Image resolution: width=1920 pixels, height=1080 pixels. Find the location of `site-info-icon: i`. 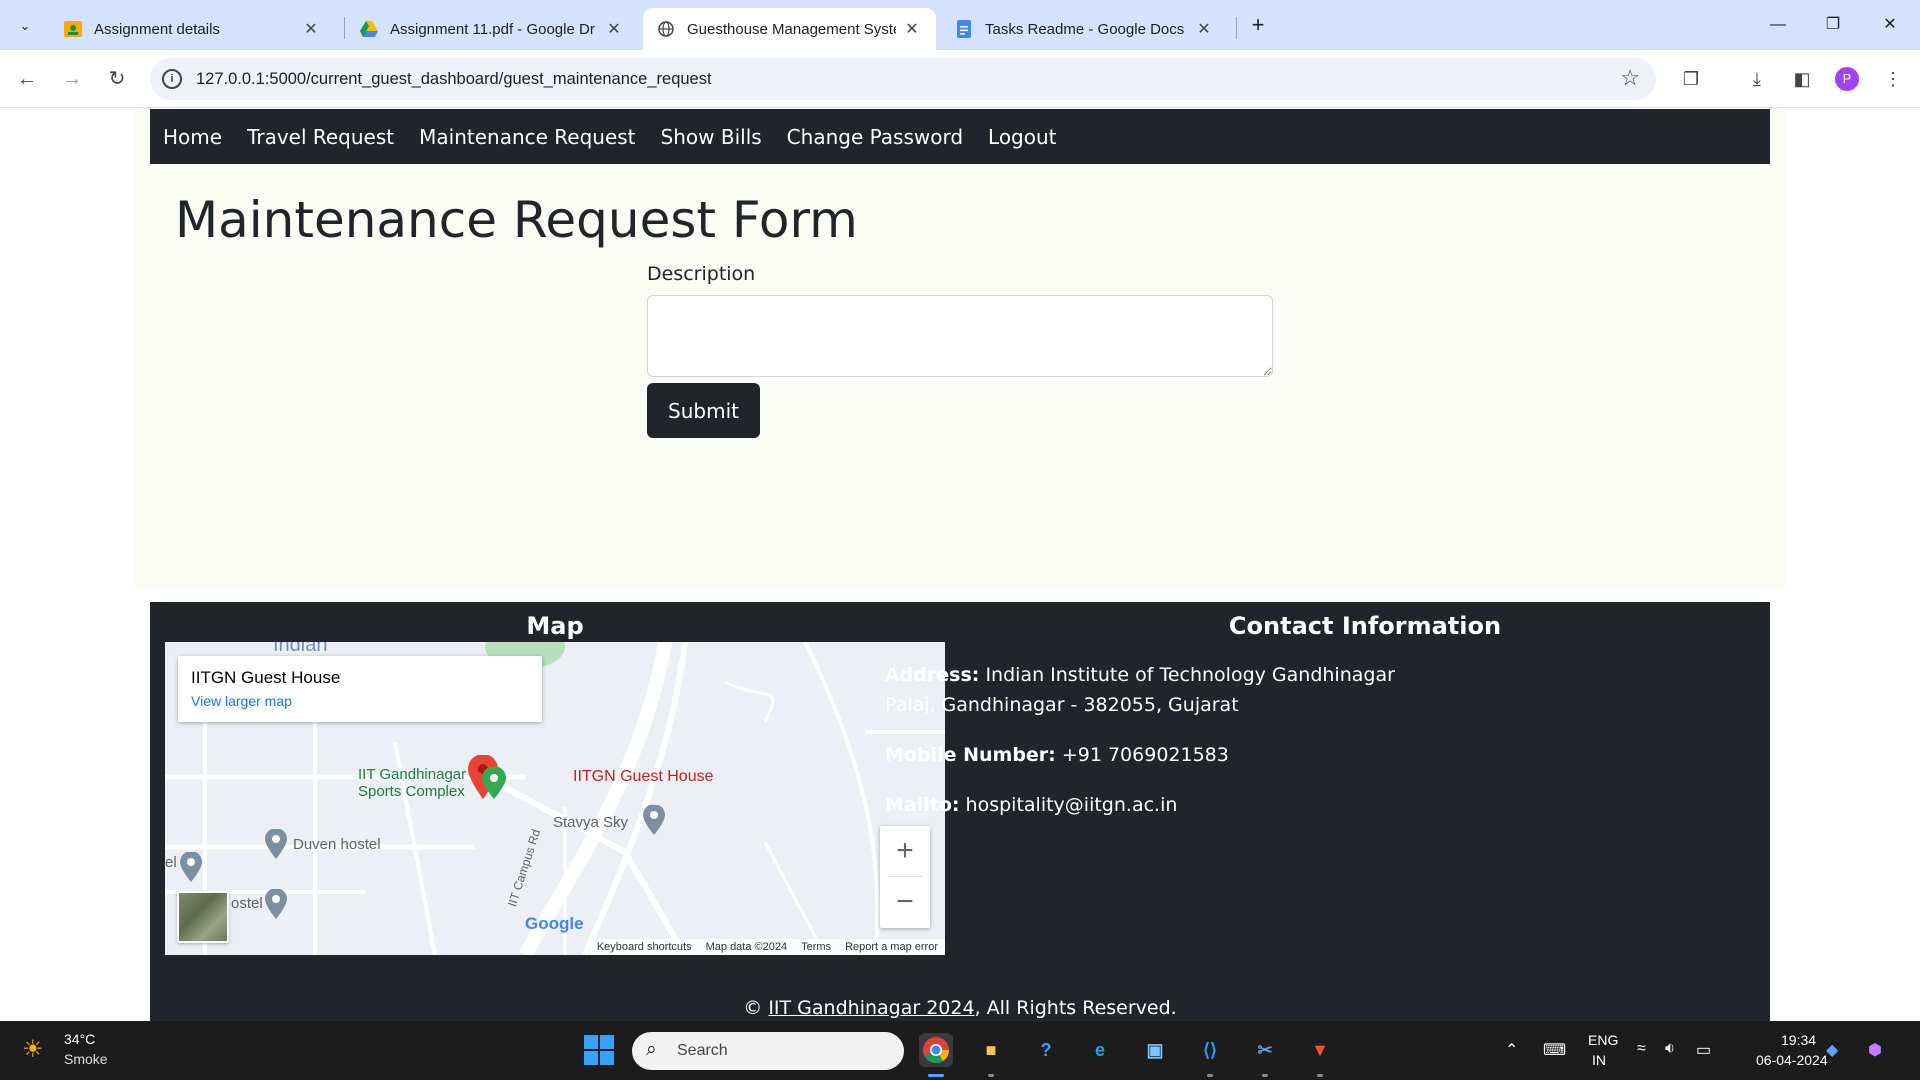

site-info-icon: i is located at coordinates (172, 79).